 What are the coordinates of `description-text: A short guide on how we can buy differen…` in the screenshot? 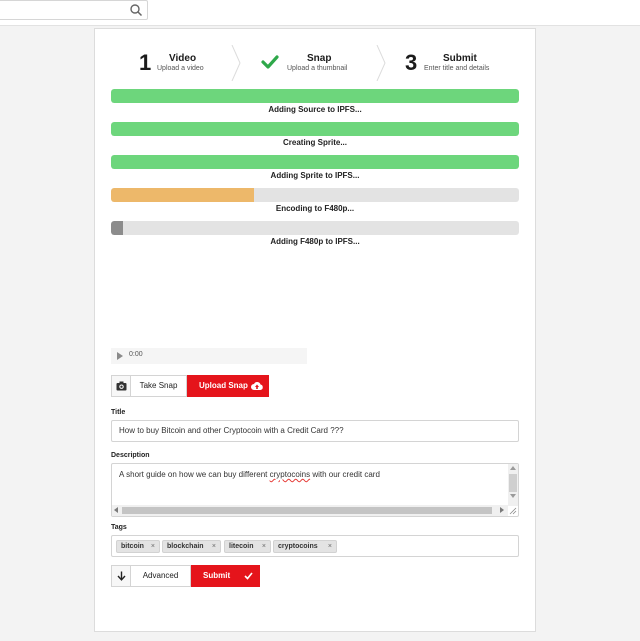 It's located at (249, 474).